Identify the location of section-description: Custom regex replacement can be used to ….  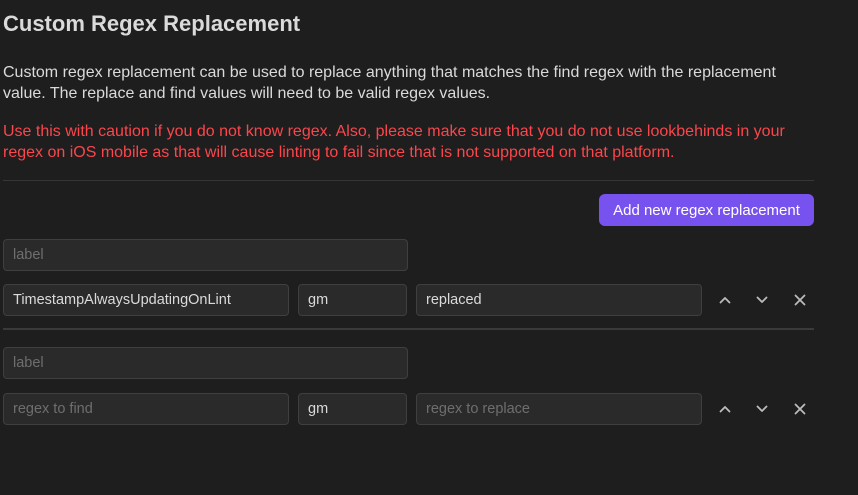
(389, 83).